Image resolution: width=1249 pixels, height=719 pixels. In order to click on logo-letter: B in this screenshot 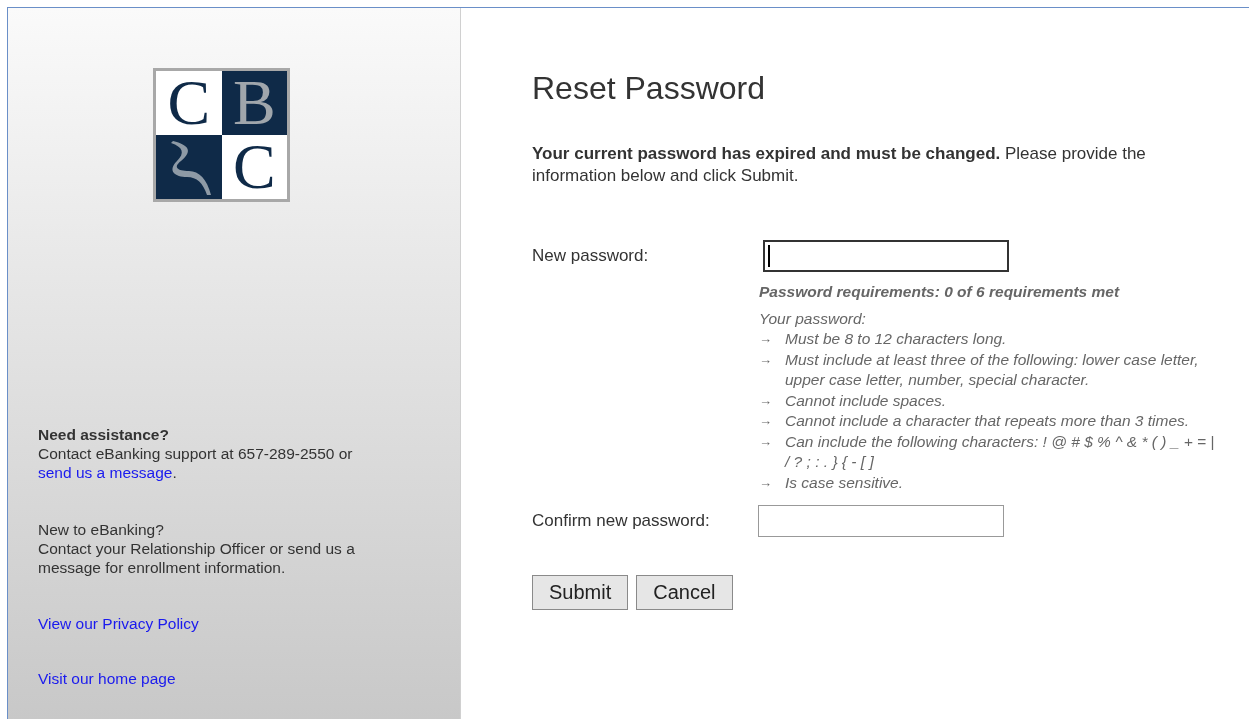, I will do `click(254, 103)`.